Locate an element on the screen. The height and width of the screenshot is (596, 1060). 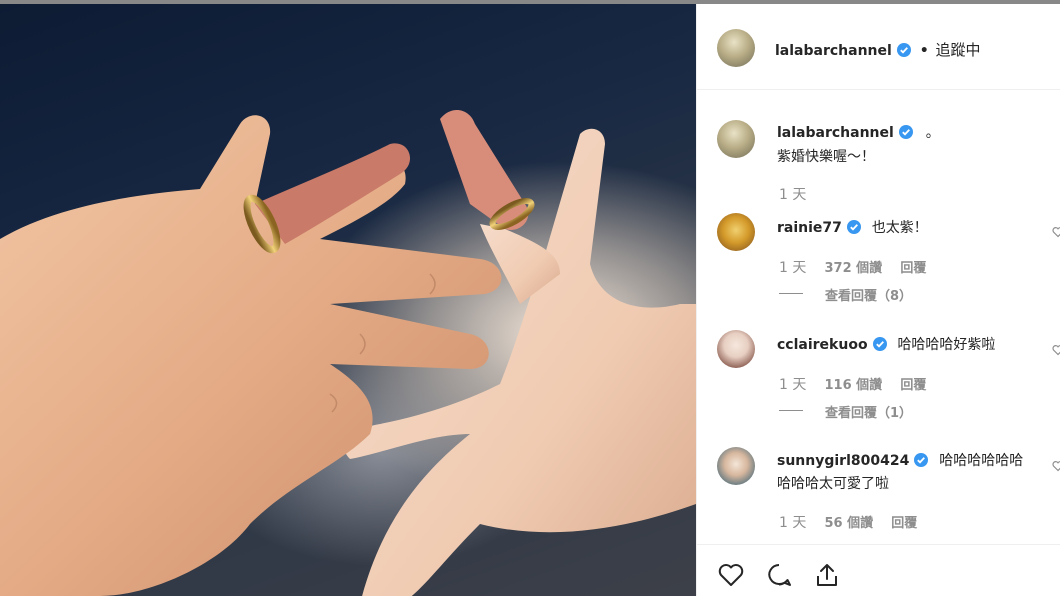
comment-row: rainie77 也太紫！ is located at coordinates (852, 227).